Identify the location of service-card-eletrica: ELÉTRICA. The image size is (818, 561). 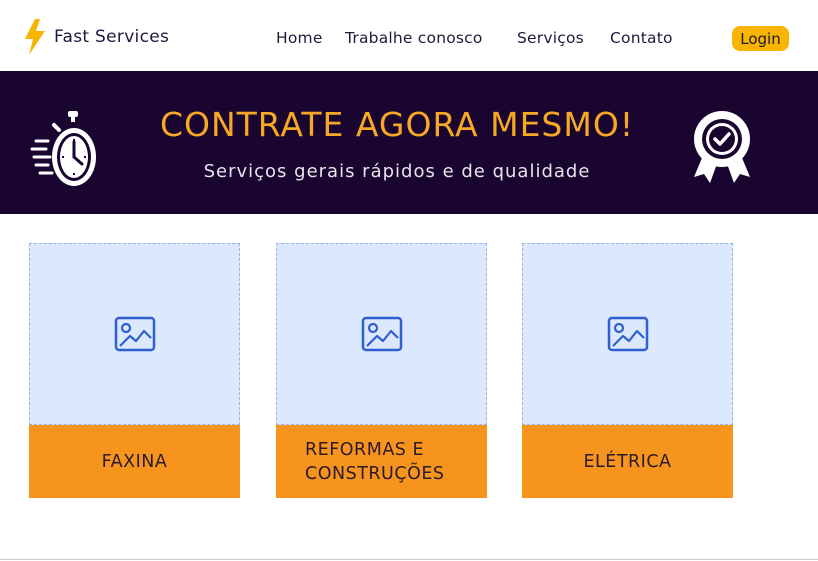
(627, 371).